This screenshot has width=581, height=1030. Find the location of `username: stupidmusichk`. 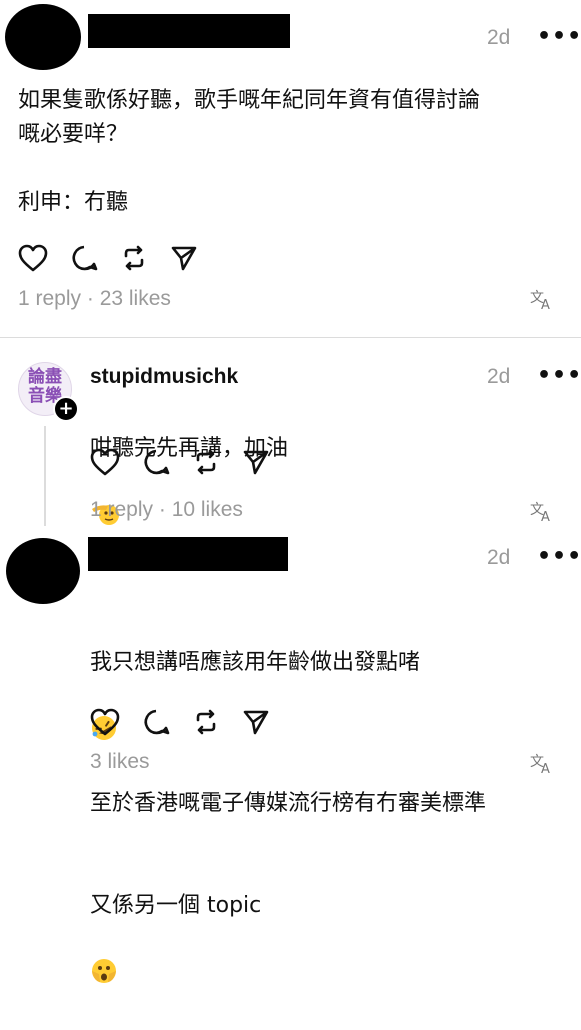

username: stupidmusichk is located at coordinates (164, 377).